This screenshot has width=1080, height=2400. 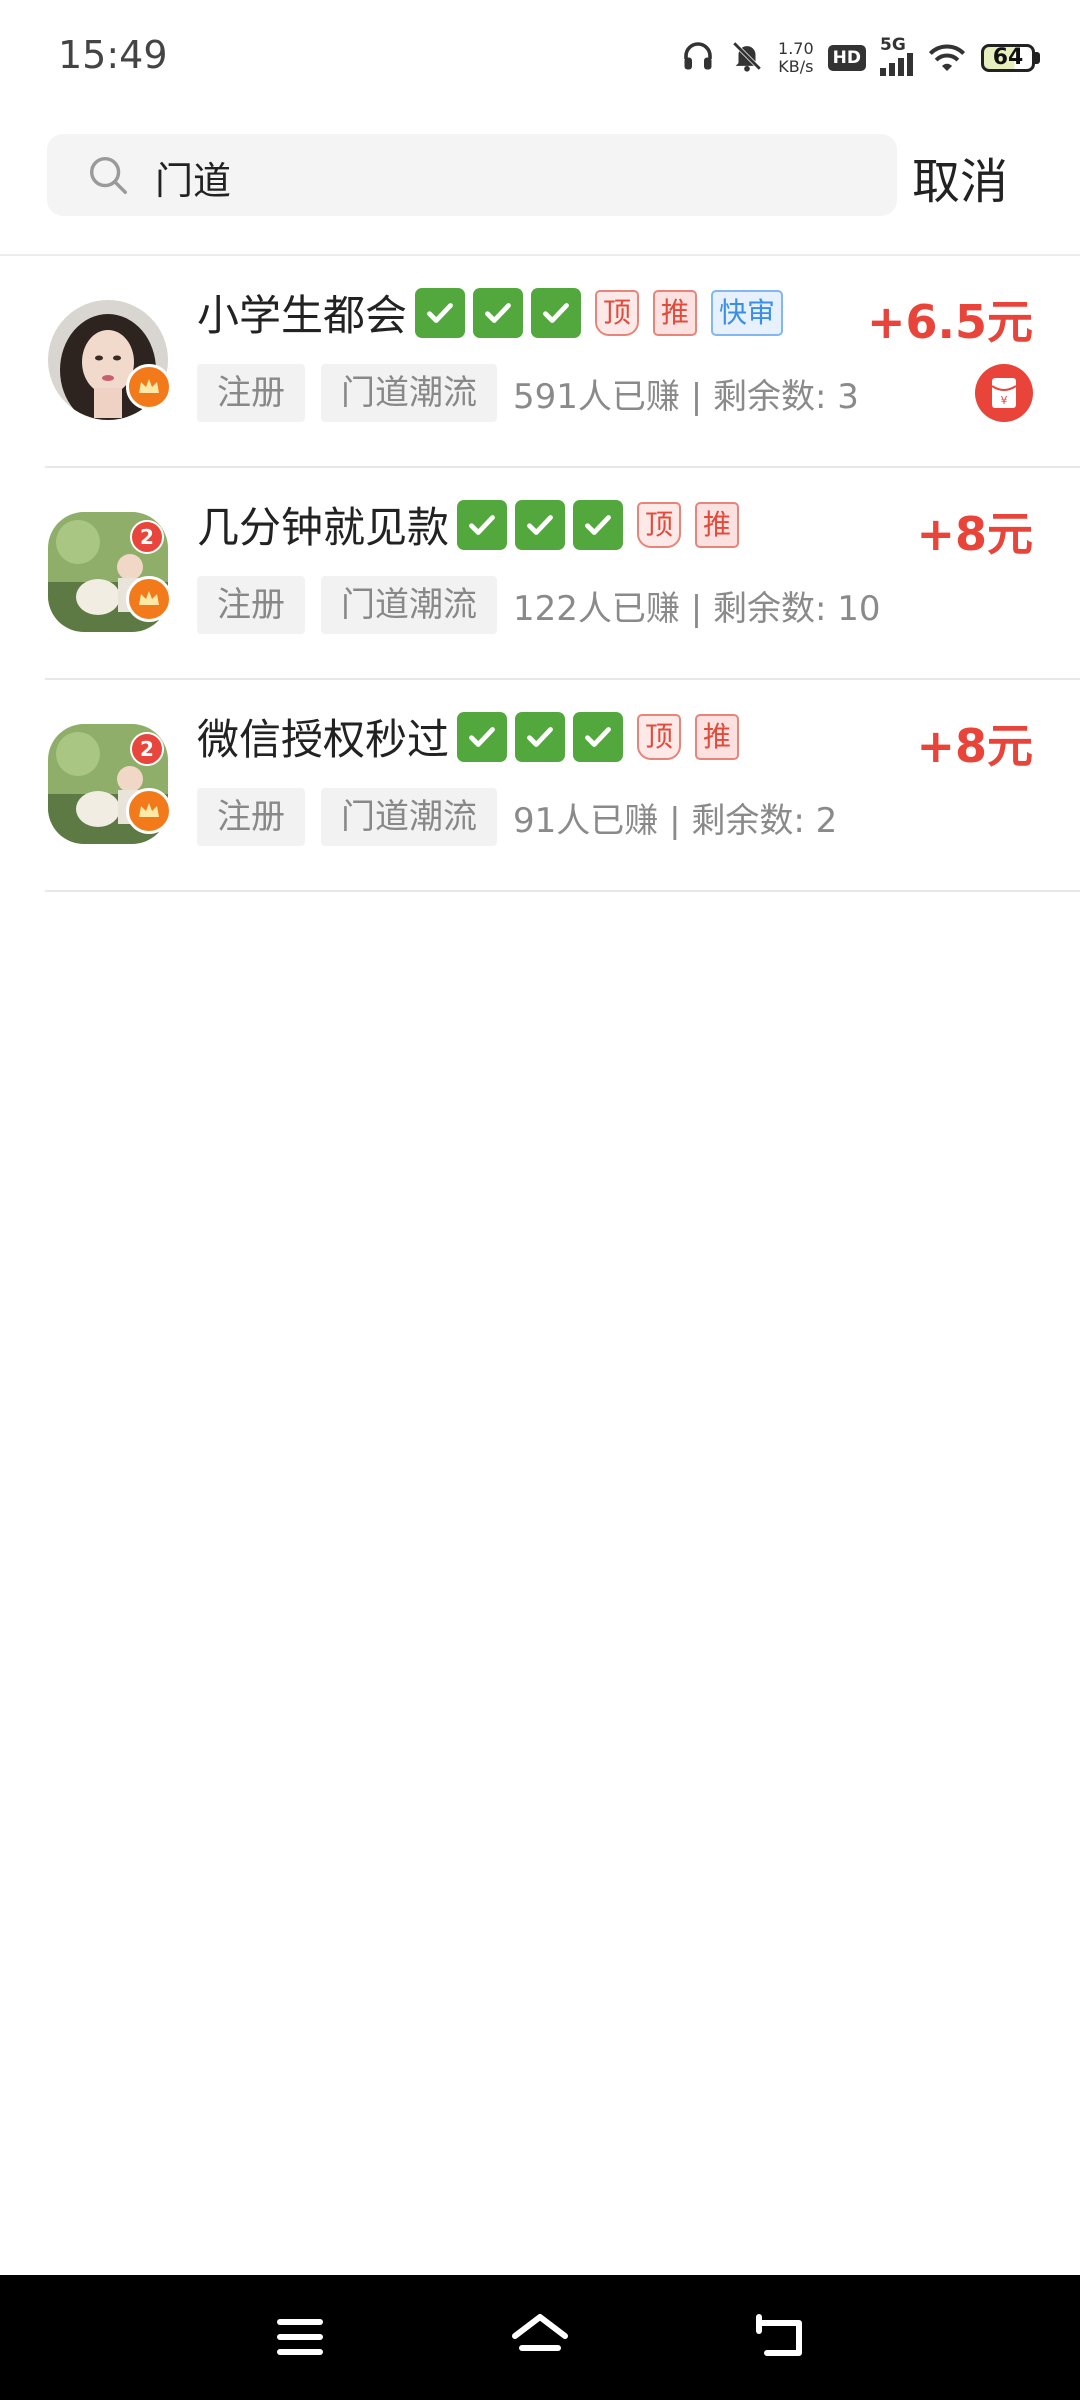 What do you see at coordinates (193, 177) in the screenshot?
I see `search-input: 门道` at bounding box center [193, 177].